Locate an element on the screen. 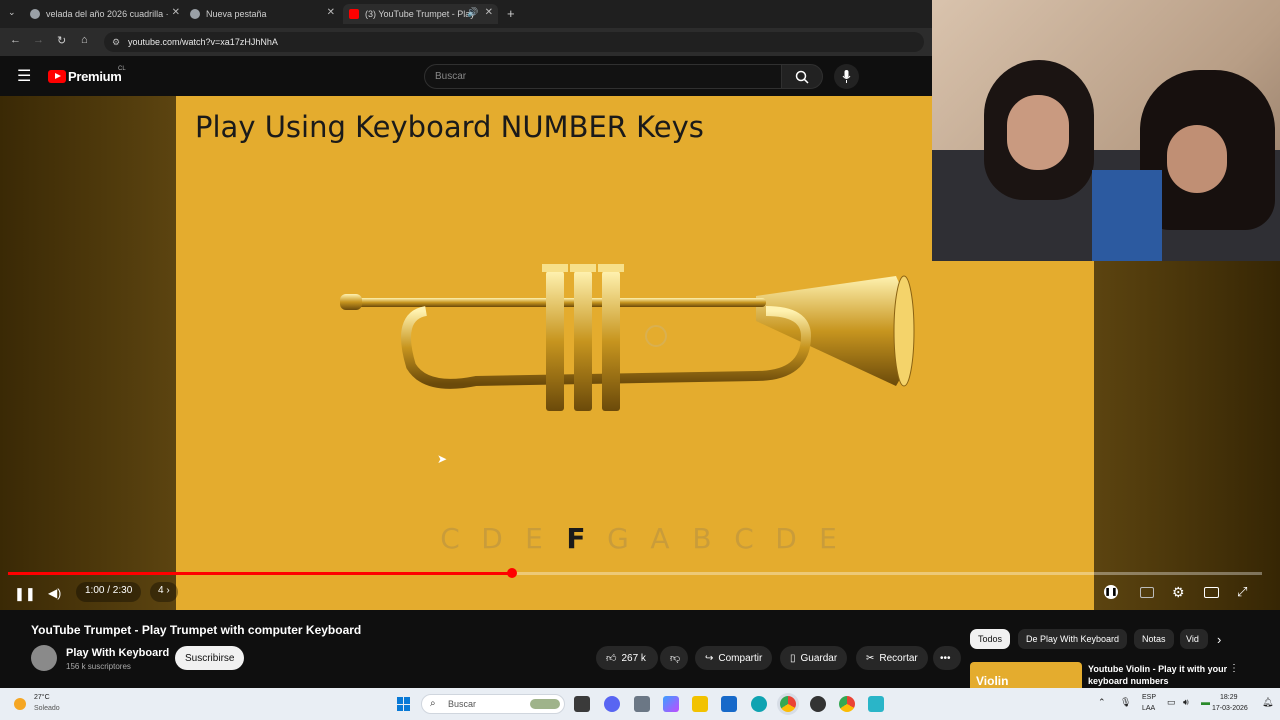  note-label-highlighted: F is located at coordinates (576, 538).